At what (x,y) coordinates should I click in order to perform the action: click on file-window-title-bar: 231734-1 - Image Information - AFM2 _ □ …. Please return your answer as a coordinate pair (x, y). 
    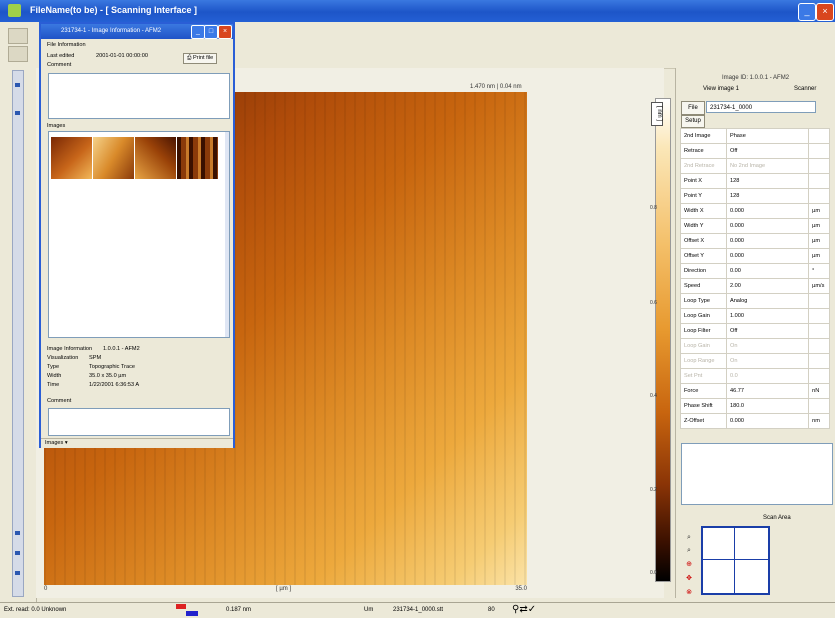
    Looking at the image, I should click on (137, 31).